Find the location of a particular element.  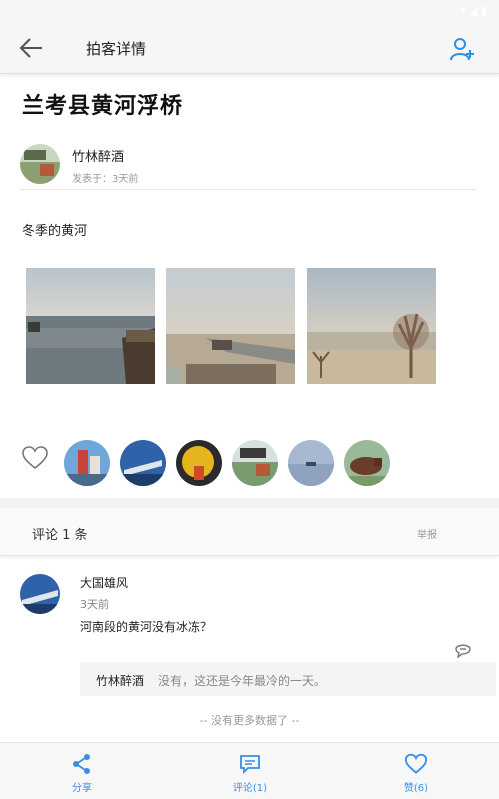

post-title: 兰考县黄河浮桥 is located at coordinates (103, 106).